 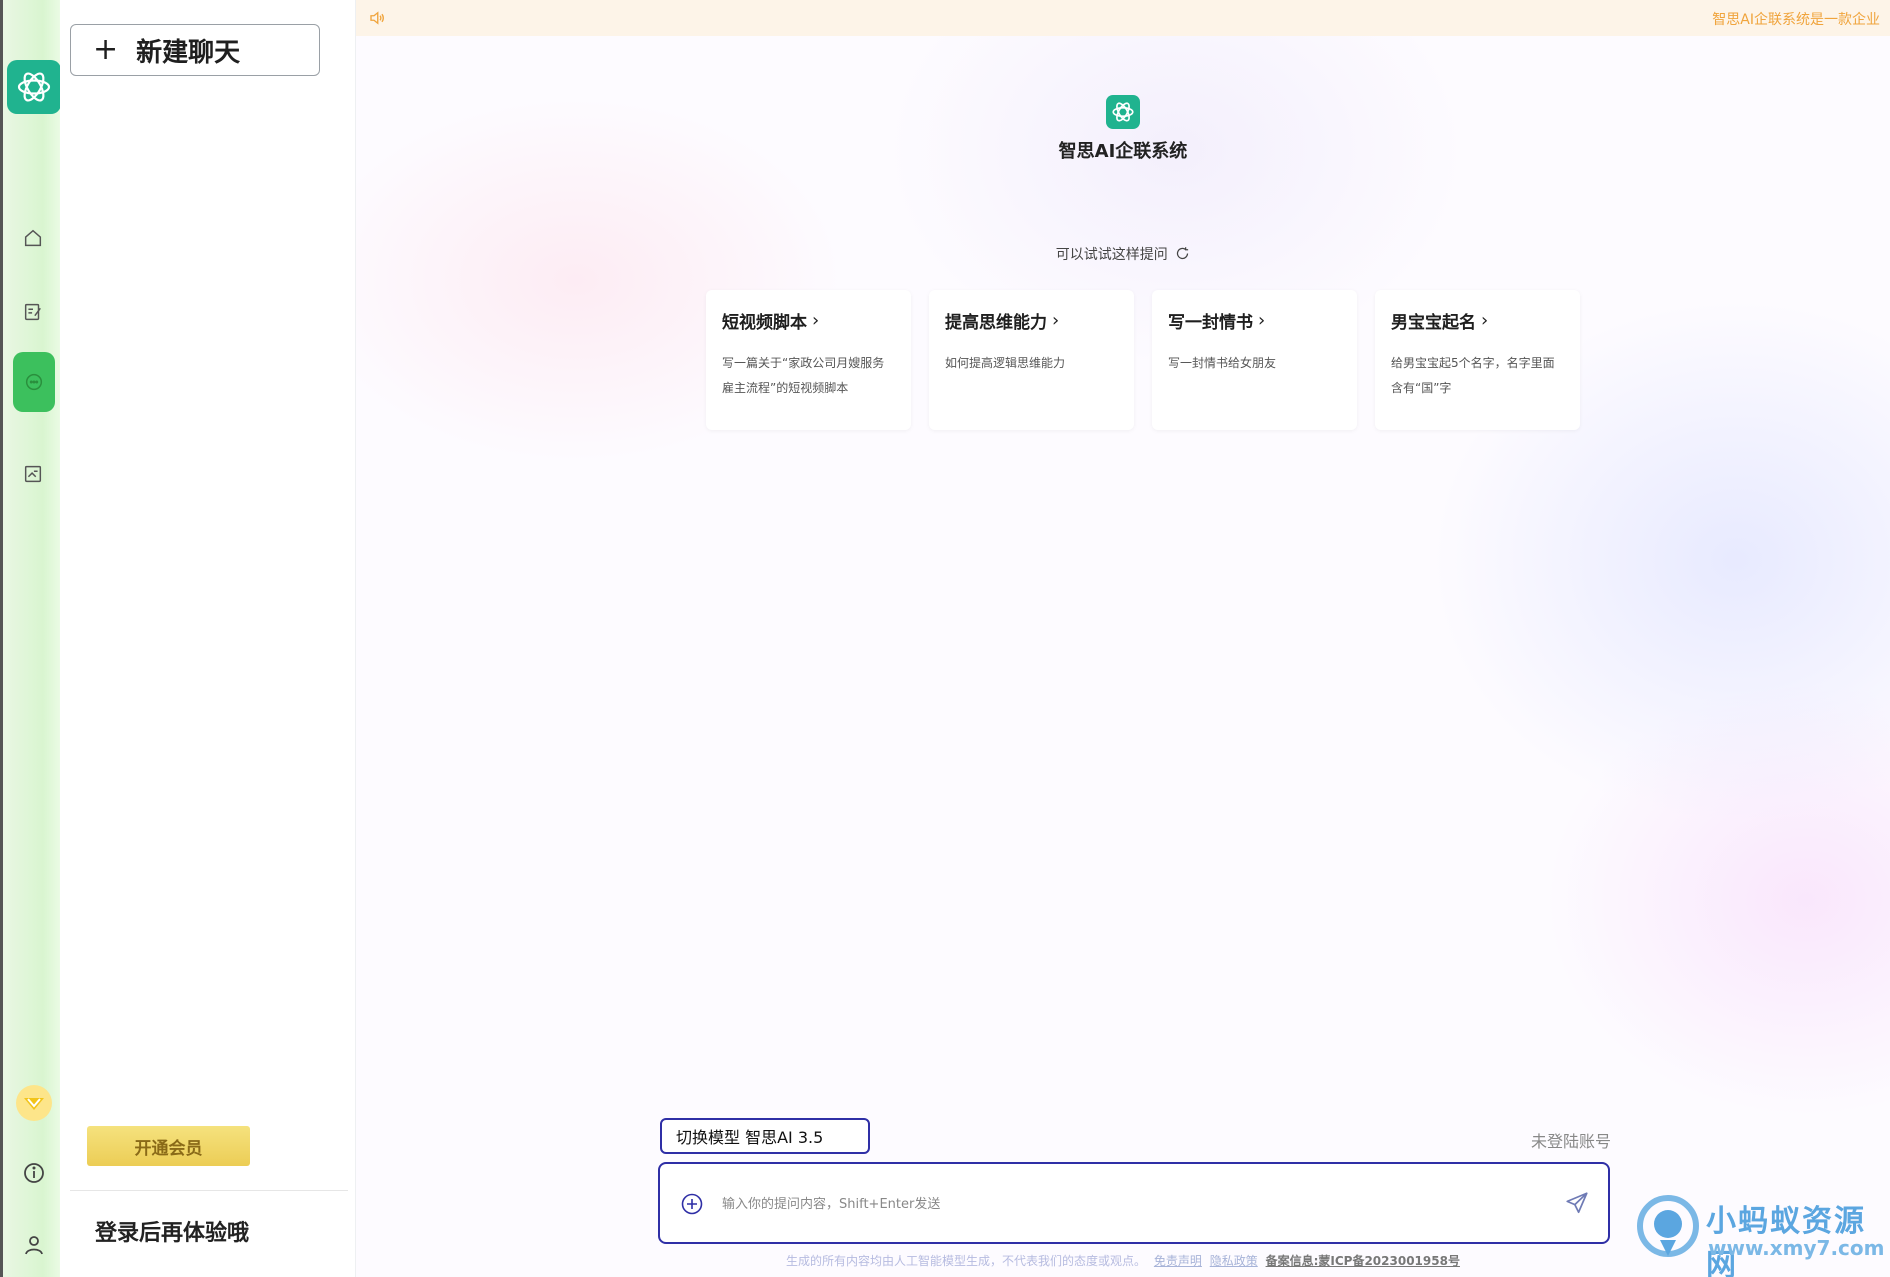 I want to click on suggestion-card: 提高思维能力 › 如何提高逻辑思维能力, so click(x=1031, y=360).